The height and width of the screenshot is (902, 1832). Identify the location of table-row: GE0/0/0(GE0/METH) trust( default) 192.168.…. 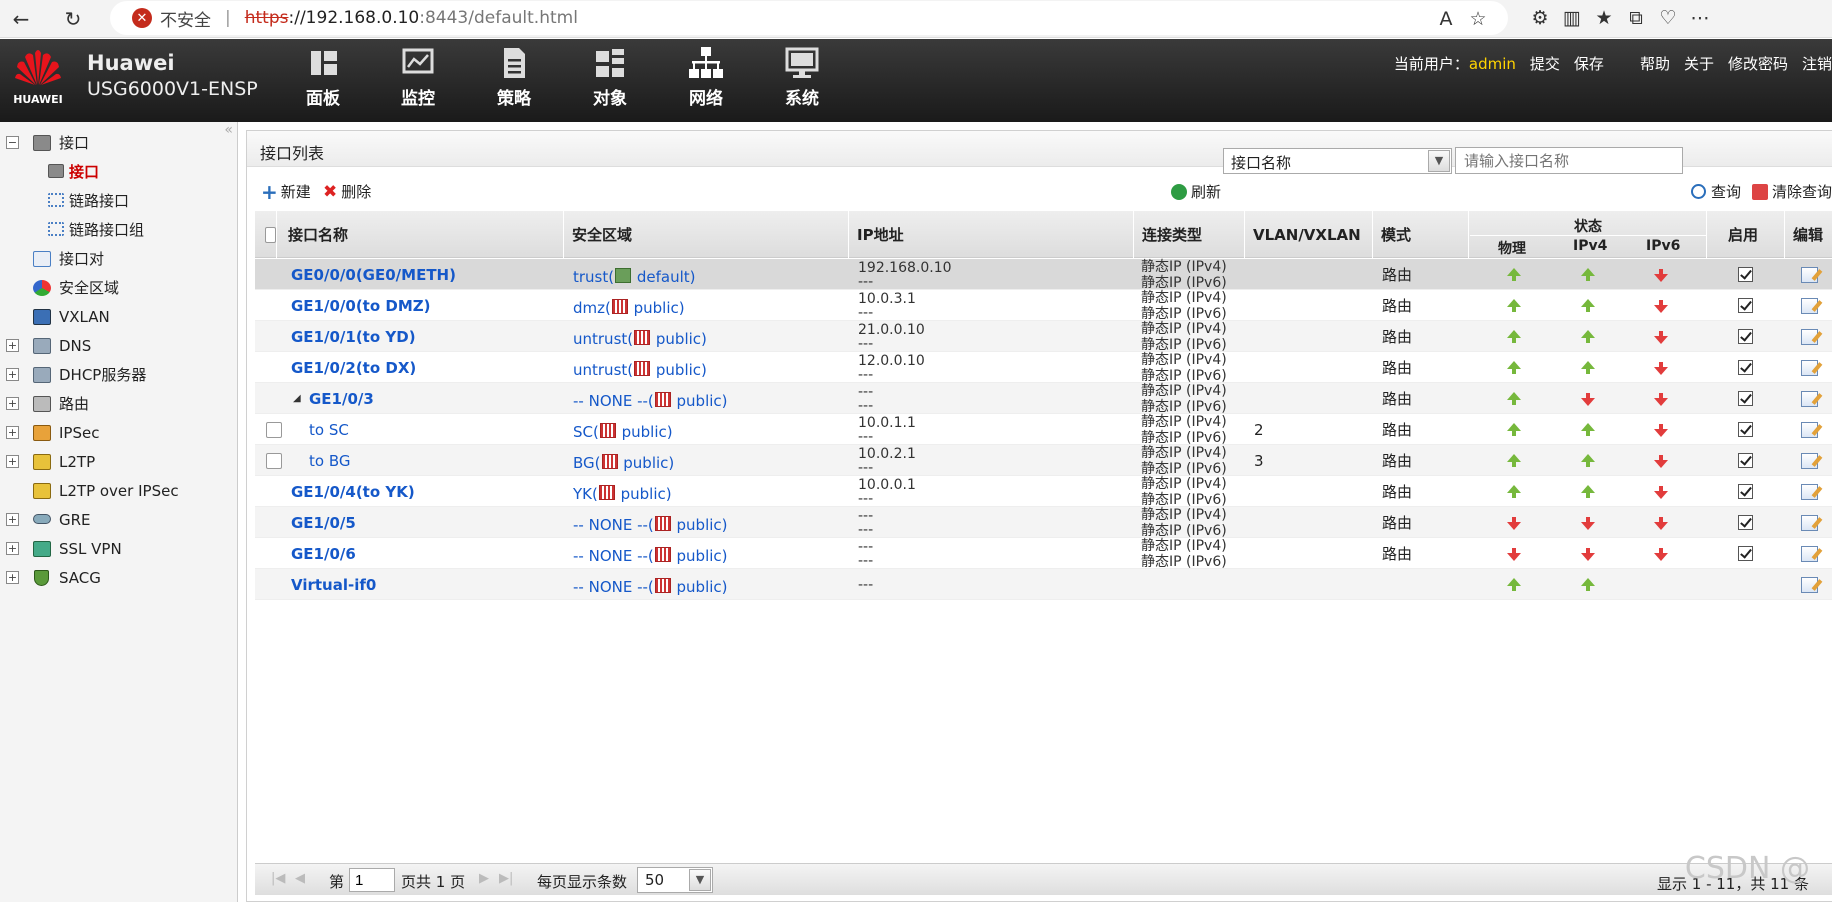
(1043, 275).